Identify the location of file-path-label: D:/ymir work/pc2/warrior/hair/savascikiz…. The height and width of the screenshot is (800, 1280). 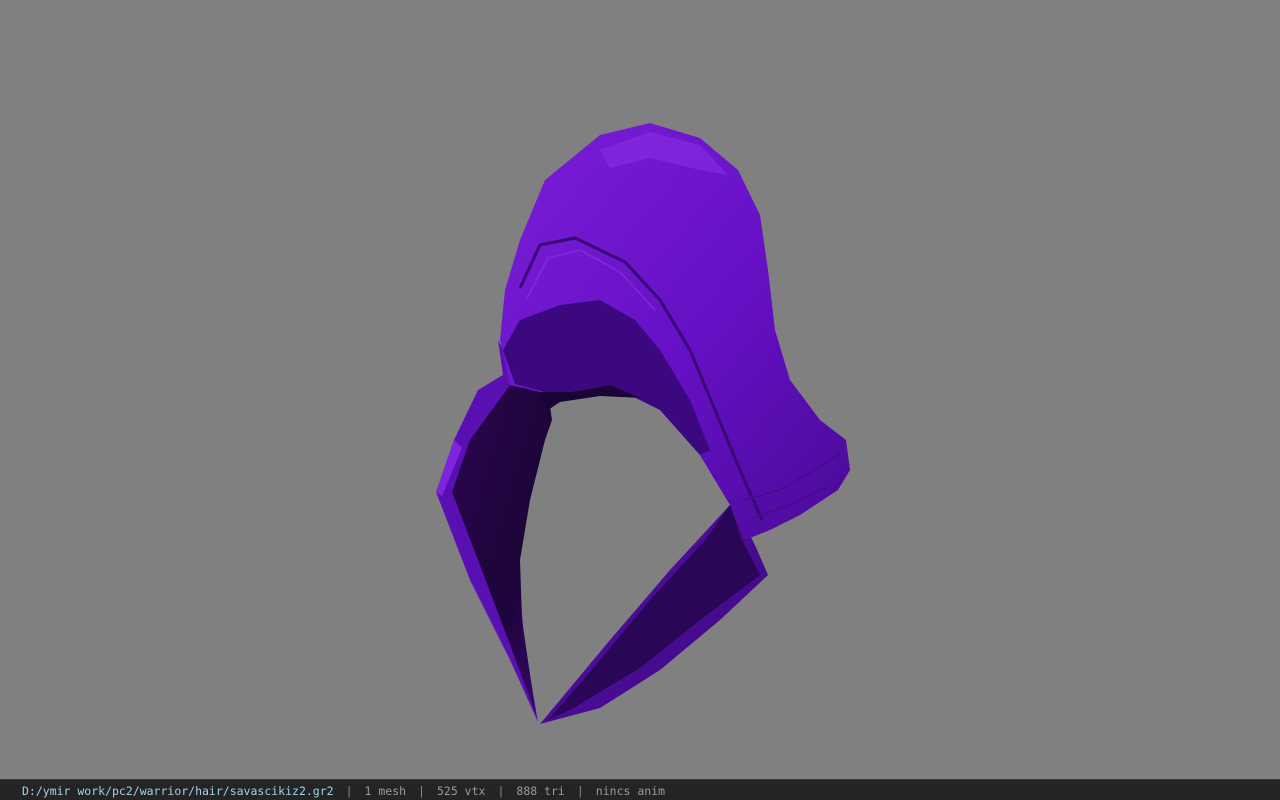
(178, 791).